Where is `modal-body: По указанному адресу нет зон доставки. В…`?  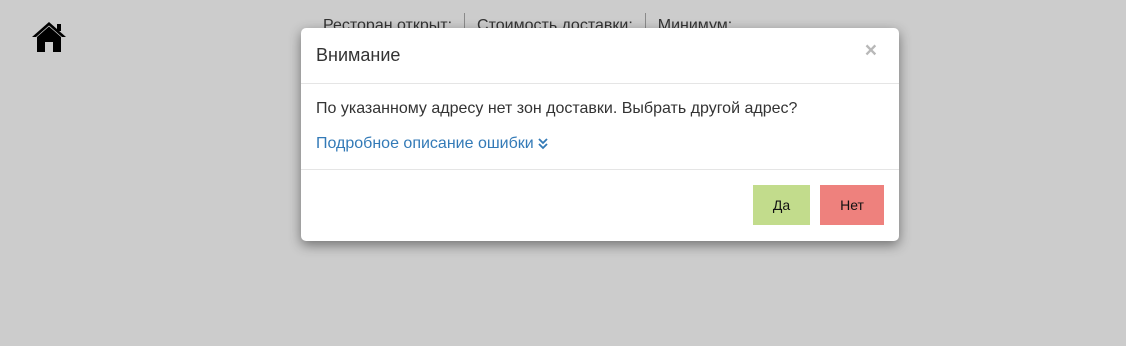
modal-body: По указанному адресу нет зон доставки. В… is located at coordinates (600, 127).